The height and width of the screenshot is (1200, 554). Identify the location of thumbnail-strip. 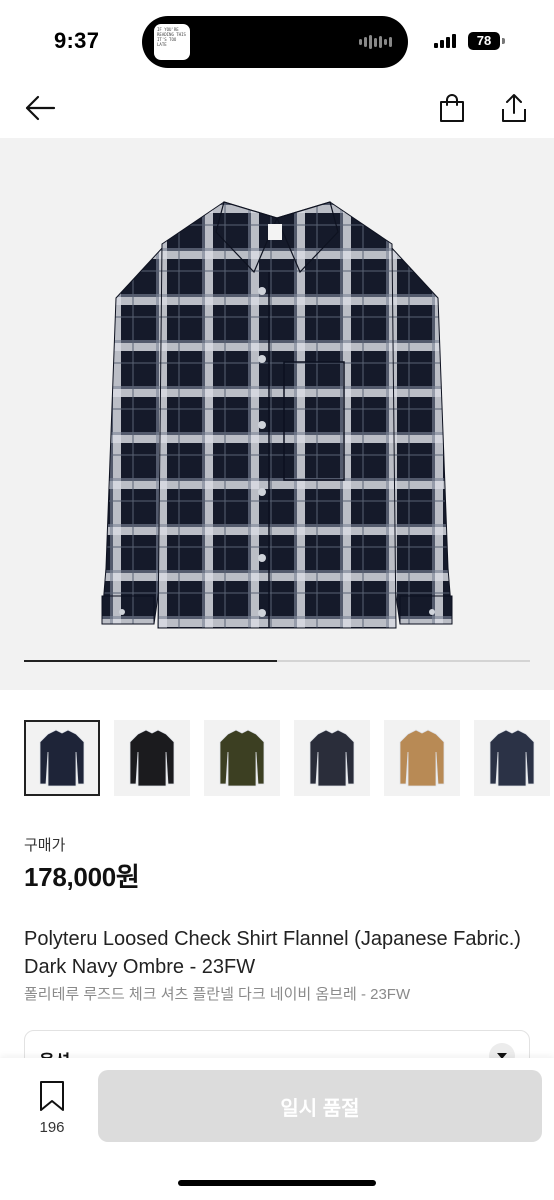
(277, 759).